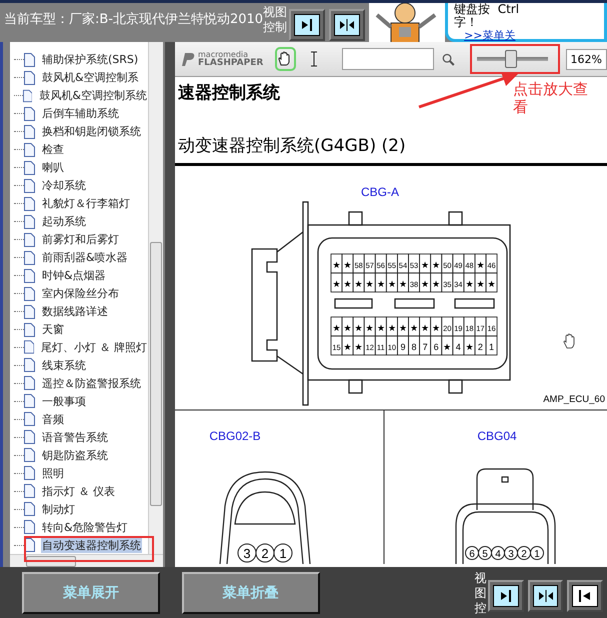 The width and height of the screenshot is (607, 618). What do you see at coordinates (64, 186) in the screenshot?
I see `tree-item: 冷却系统` at bounding box center [64, 186].